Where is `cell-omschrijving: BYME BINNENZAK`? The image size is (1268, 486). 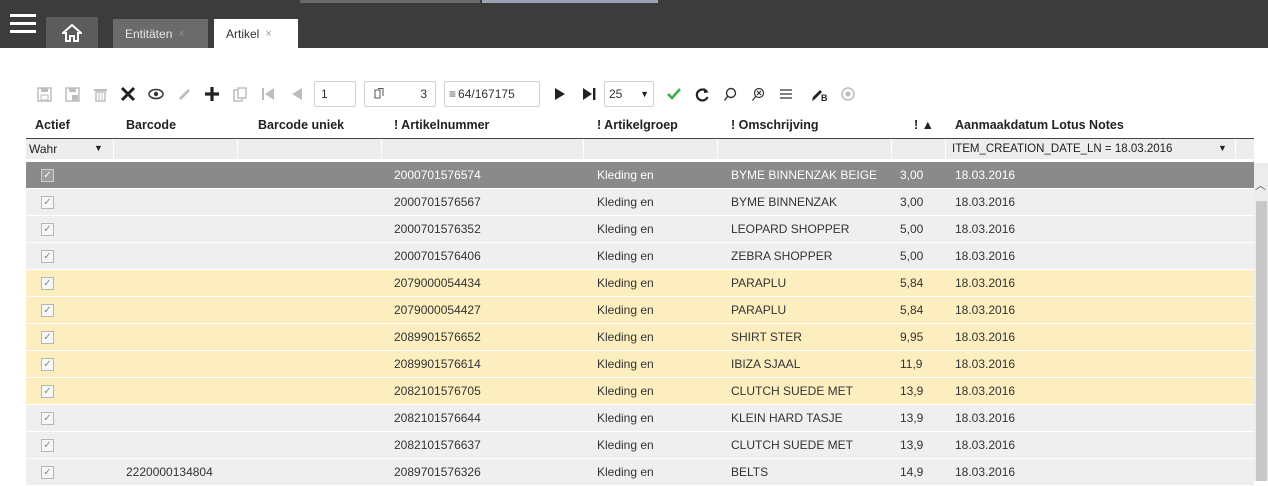 cell-omschrijving: BYME BINNENZAK is located at coordinates (784, 202).